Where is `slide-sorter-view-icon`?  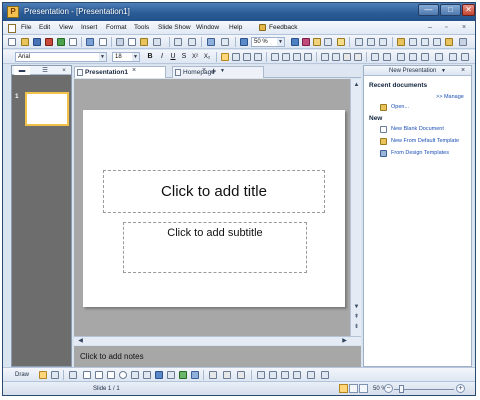
slide-sorter-view-icon is located at coordinates (353, 388).